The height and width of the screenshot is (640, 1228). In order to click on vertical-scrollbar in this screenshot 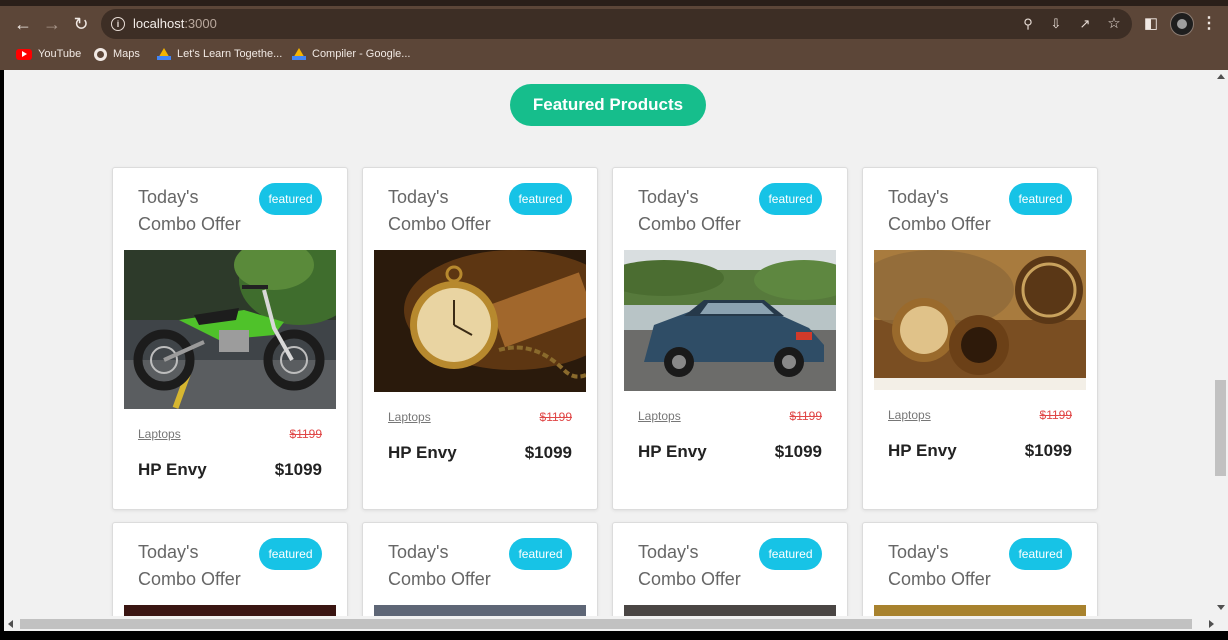, I will do `click(1220, 343)`.